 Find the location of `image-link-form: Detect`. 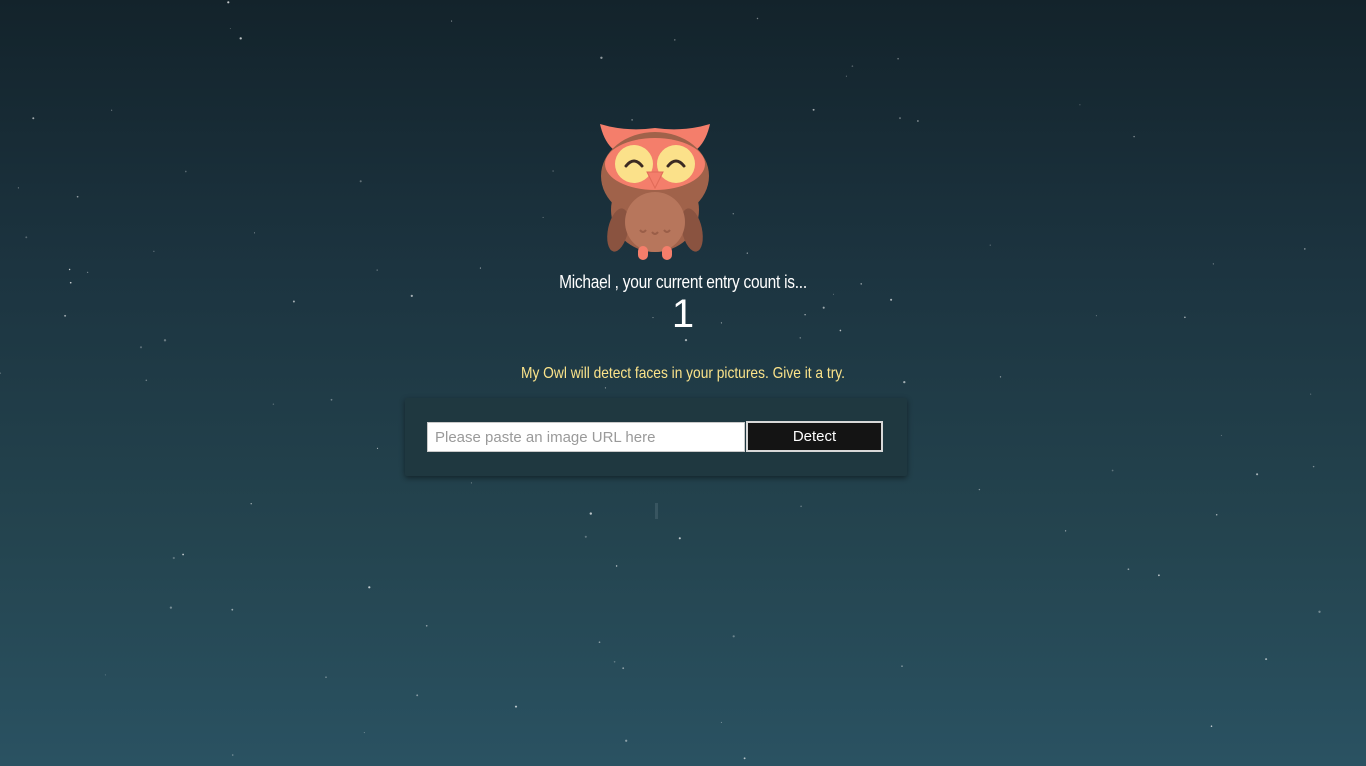

image-link-form: Detect is located at coordinates (656, 437).